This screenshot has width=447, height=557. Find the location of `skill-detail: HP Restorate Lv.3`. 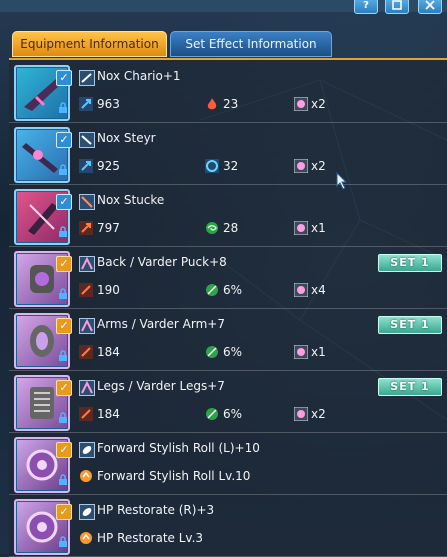

skill-detail: HP Restorate Lv.3 is located at coordinates (150, 538).